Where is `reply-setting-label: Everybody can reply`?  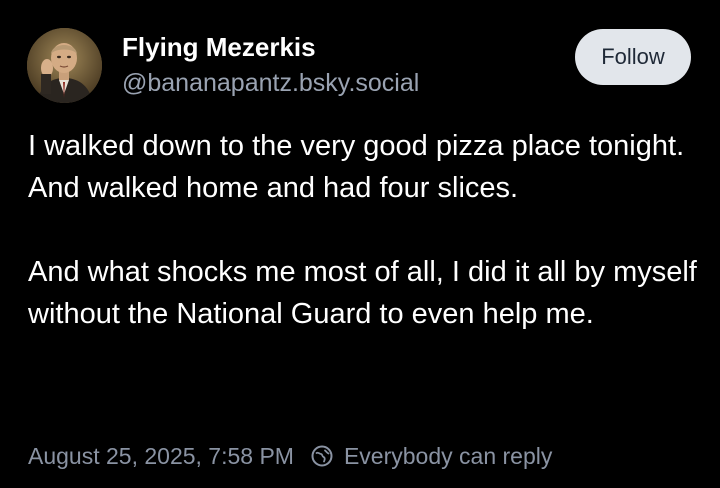
reply-setting-label: Everybody can reply is located at coordinates (448, 455).